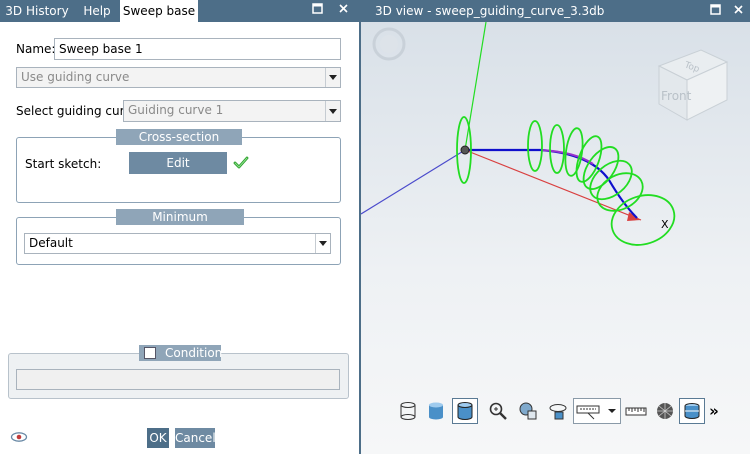  Describe the element at coordinates (528, 411) in the screenshot. I see `zoom-fit-icon` at that location.